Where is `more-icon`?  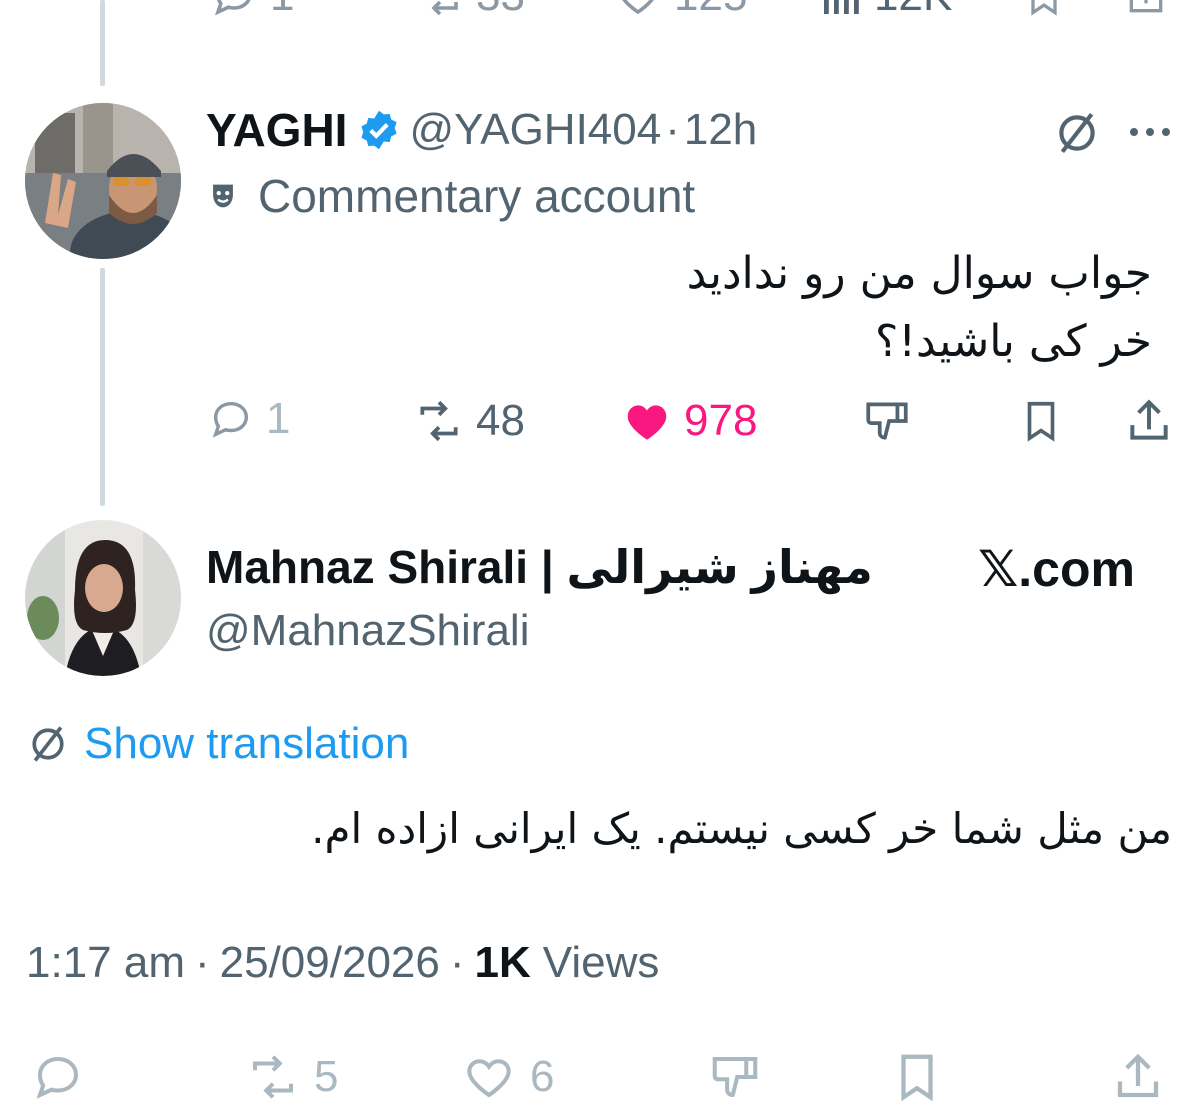
more-icon is located at coordinates (1150, 132).